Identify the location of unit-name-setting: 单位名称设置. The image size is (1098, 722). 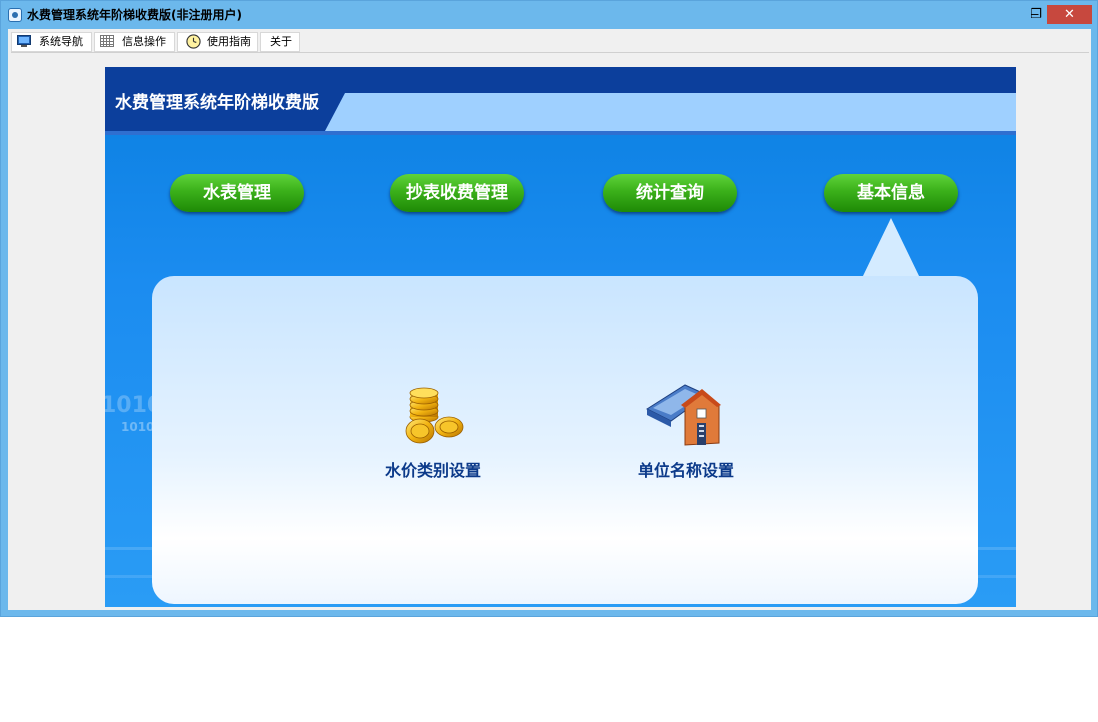
(686, 469).